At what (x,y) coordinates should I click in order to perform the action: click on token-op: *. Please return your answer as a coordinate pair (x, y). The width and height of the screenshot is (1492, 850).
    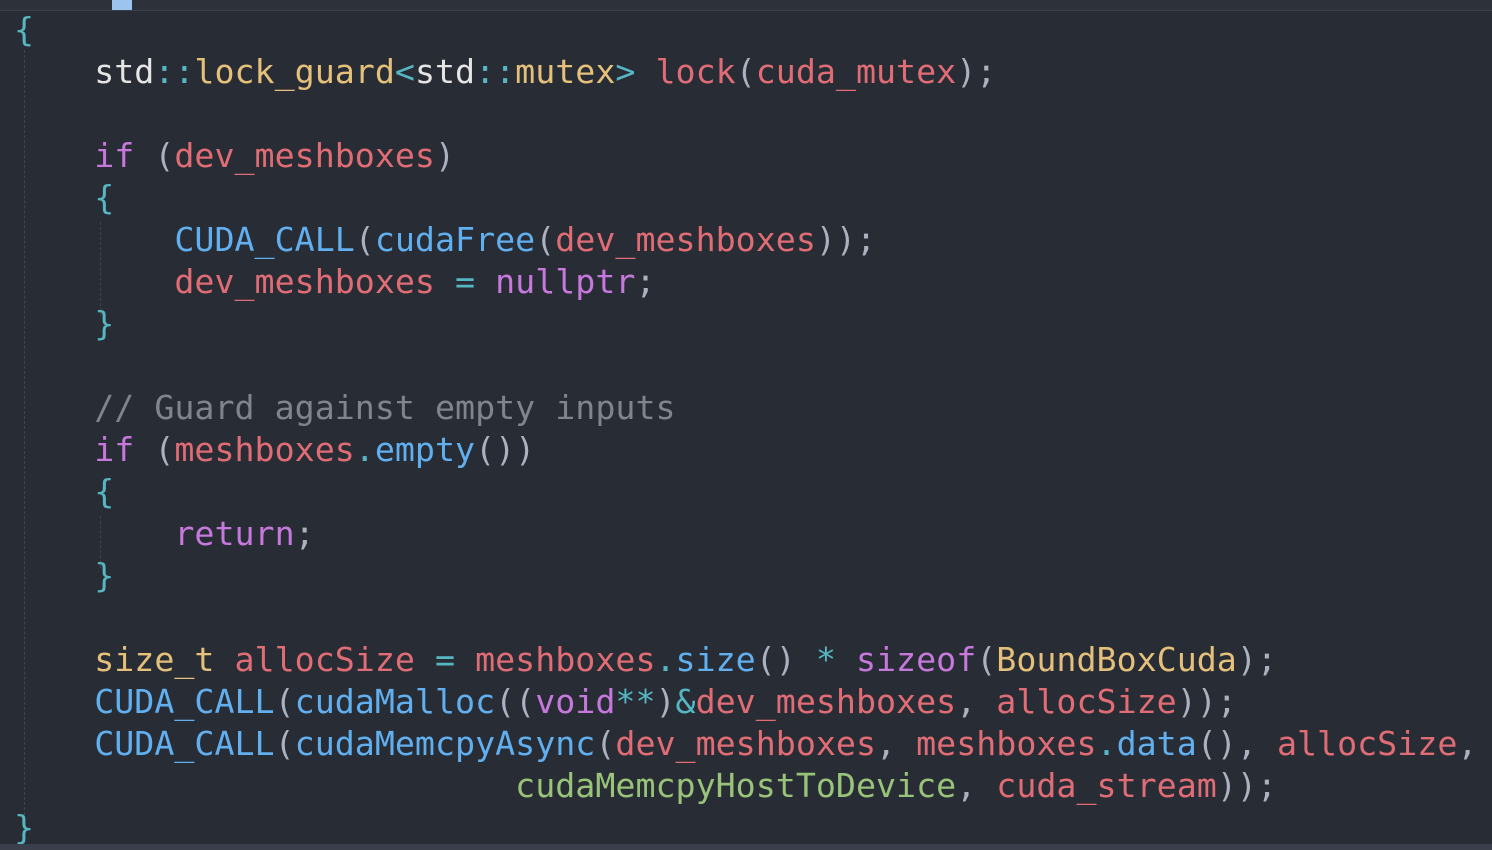
    Looking at the image, I should click on (825, 659).